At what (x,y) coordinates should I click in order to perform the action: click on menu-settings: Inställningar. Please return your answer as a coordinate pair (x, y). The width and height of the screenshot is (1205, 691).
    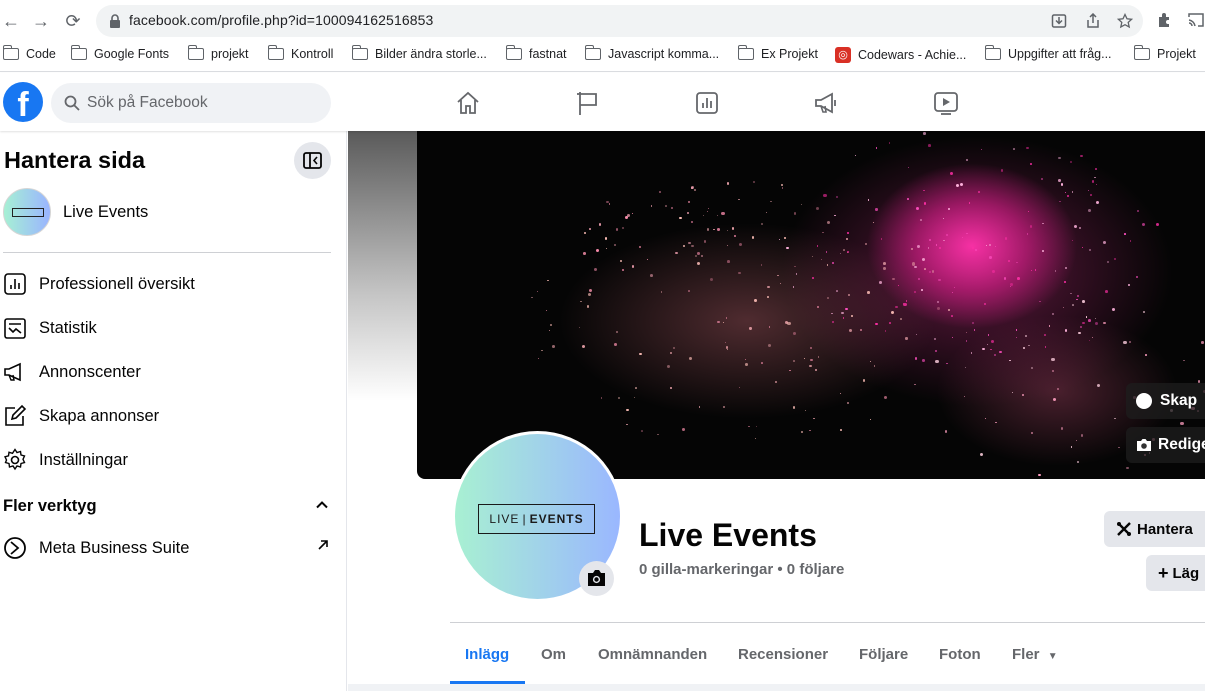
    Looking at the image, I should click on (65, 460).